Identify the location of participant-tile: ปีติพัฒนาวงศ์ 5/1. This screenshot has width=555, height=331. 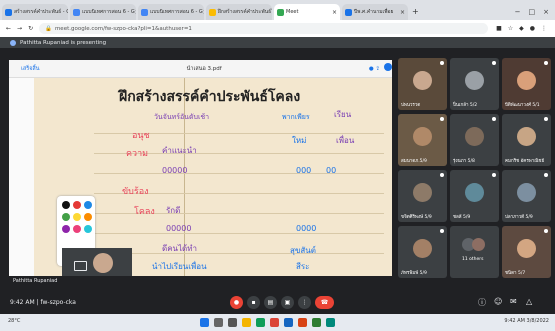
(526, 84).